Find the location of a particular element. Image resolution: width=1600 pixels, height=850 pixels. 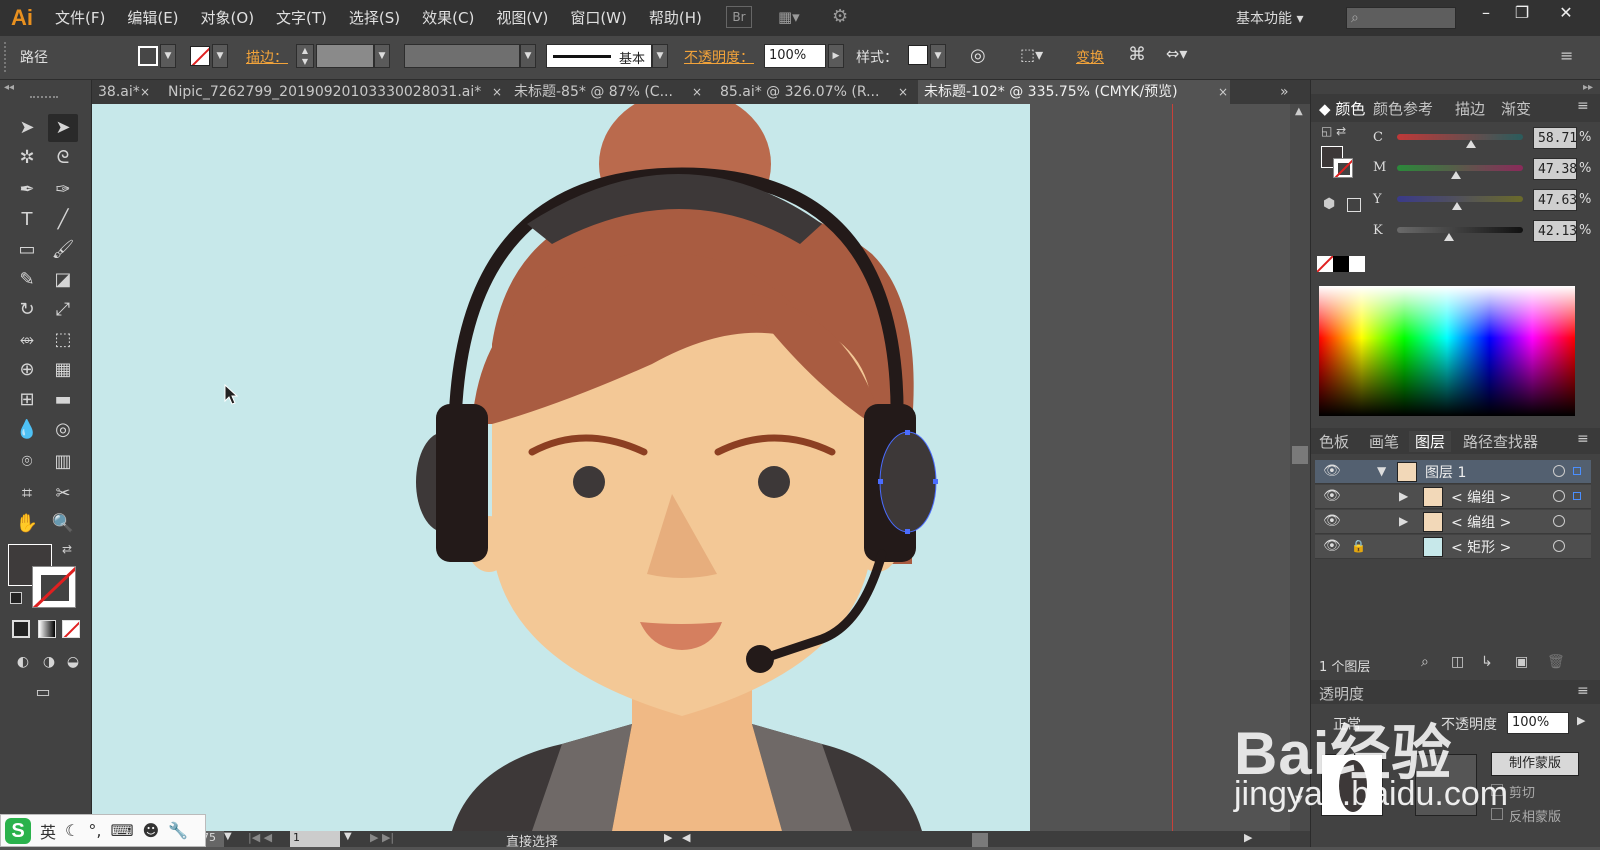

artboard-dropdown: ▼ is located at coordinates (348, 836).